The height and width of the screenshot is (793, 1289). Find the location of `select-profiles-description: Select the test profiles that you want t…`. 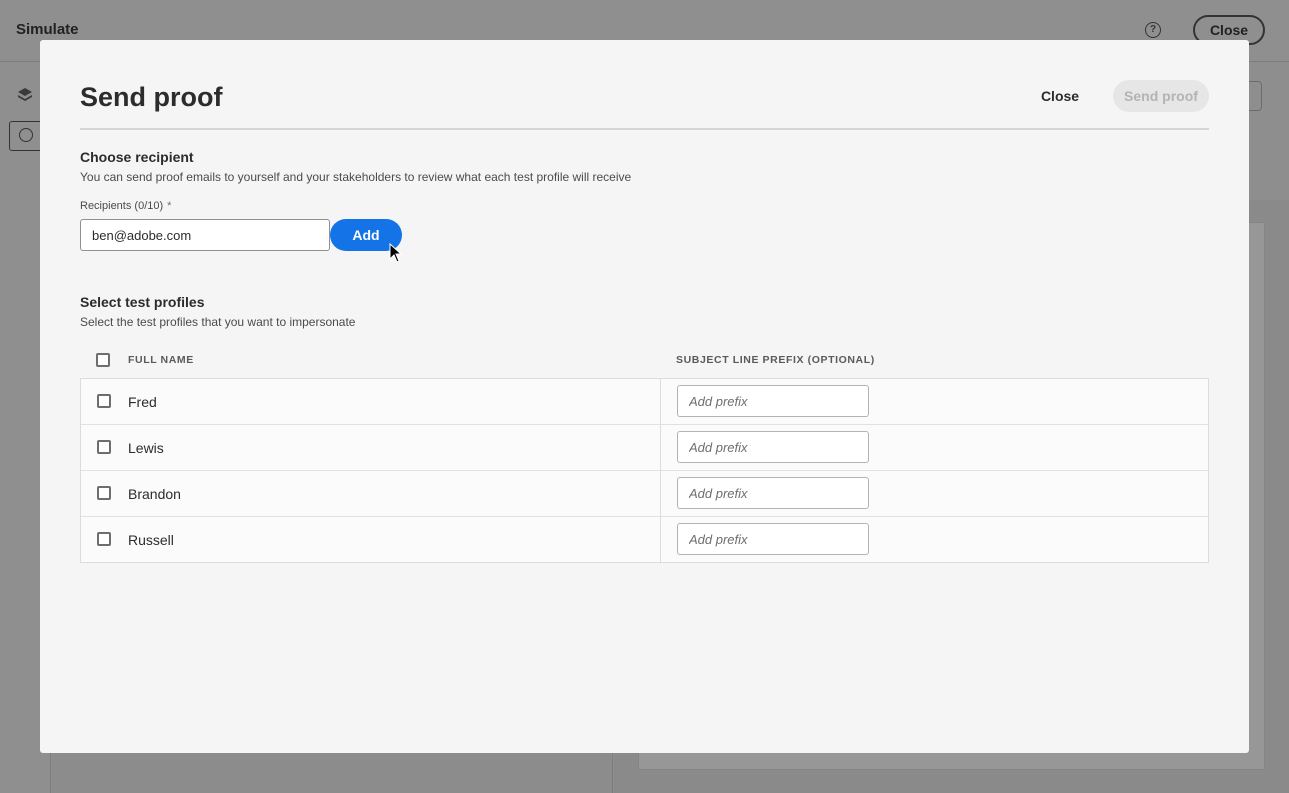

select-profiles-description: Select the test profiles that you want t… is located at coordinates (218, 322).